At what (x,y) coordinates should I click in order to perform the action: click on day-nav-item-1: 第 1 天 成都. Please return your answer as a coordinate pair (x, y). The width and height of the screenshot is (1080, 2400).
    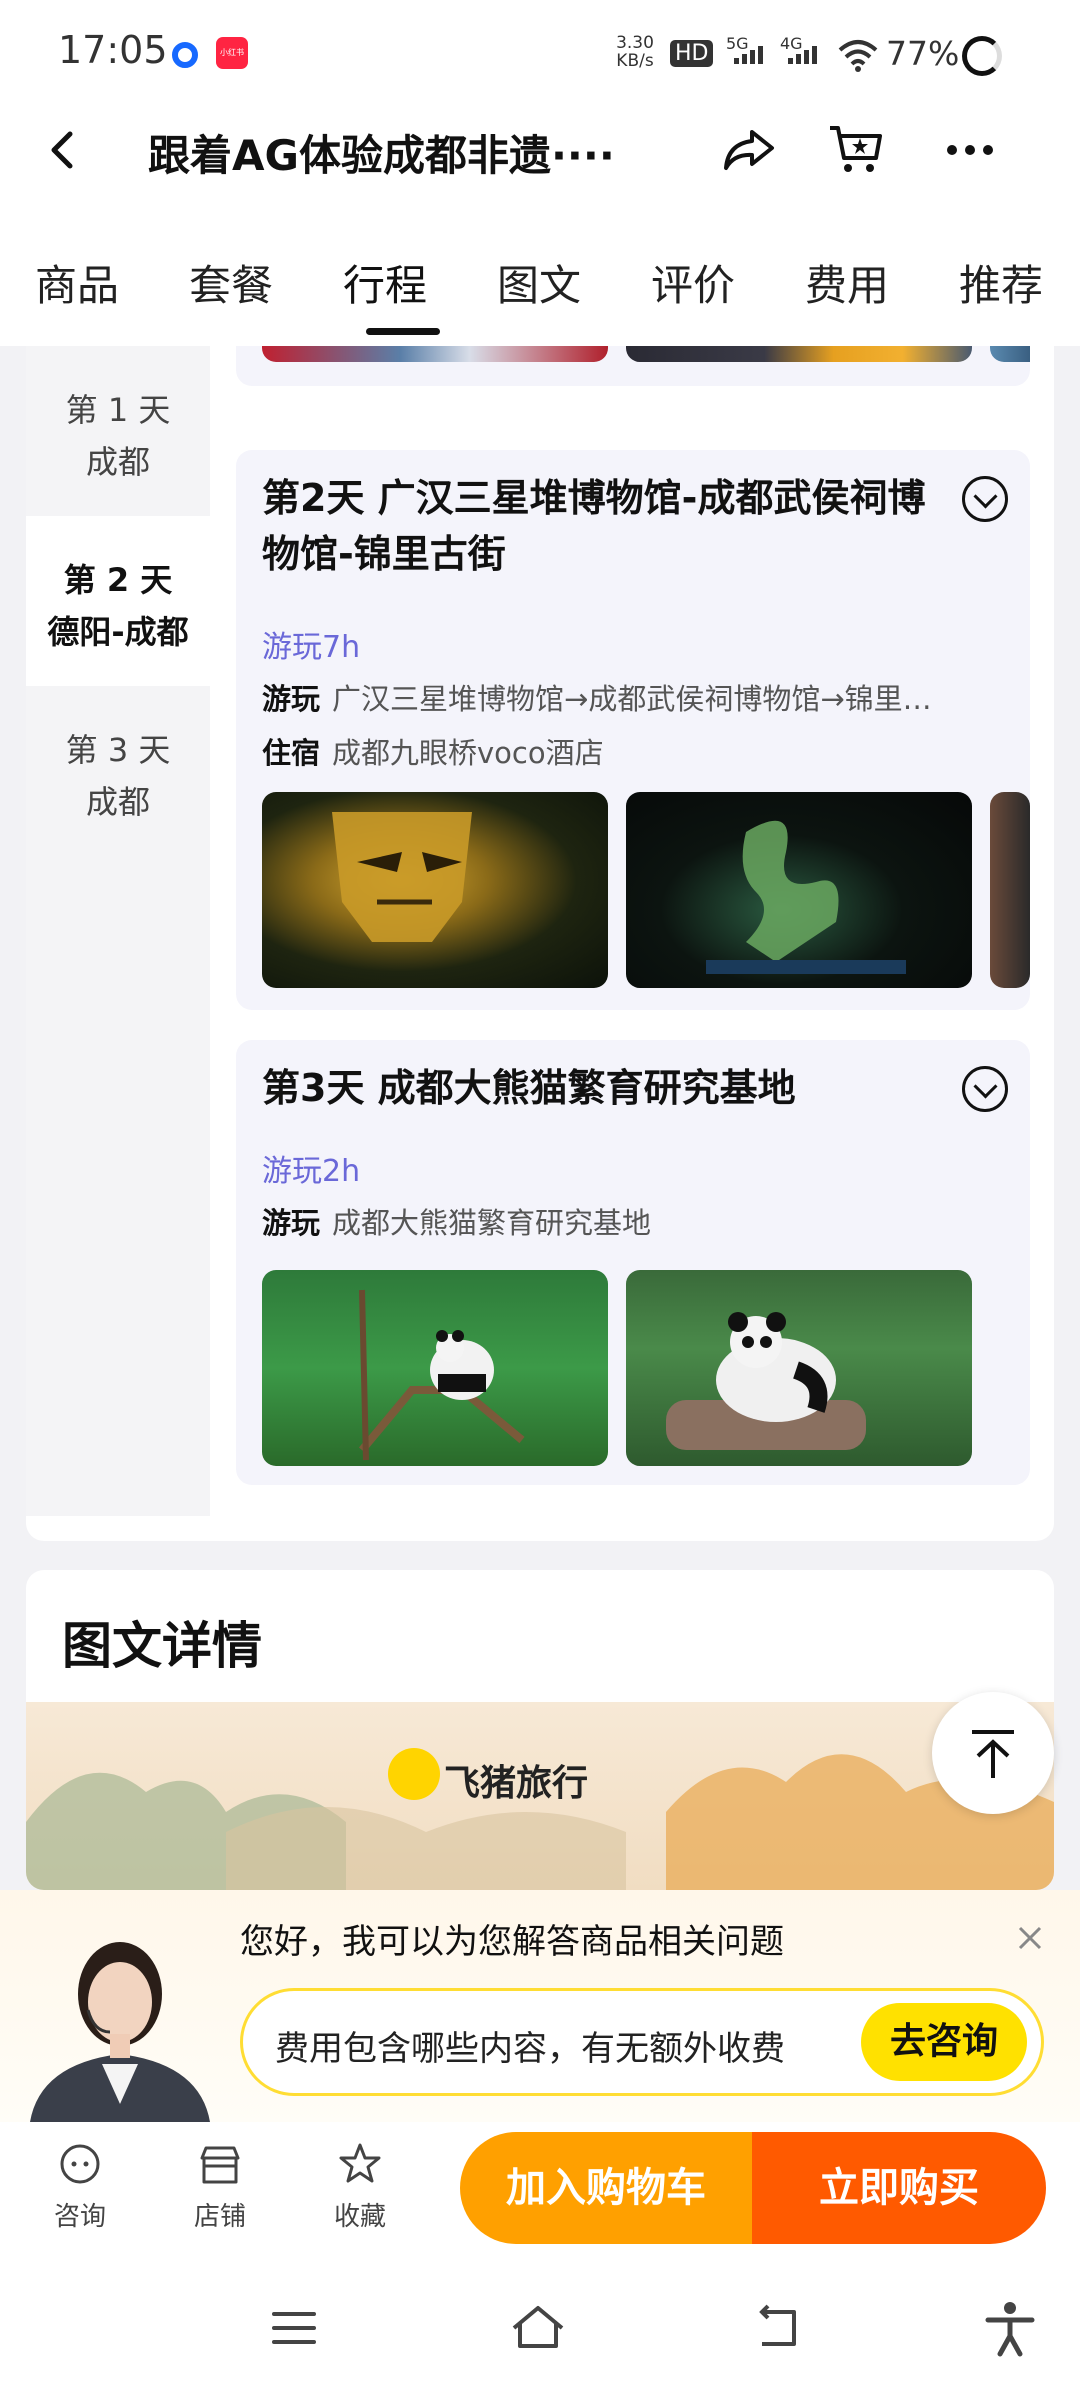
    Looking at the image, I should click on (118, 431).